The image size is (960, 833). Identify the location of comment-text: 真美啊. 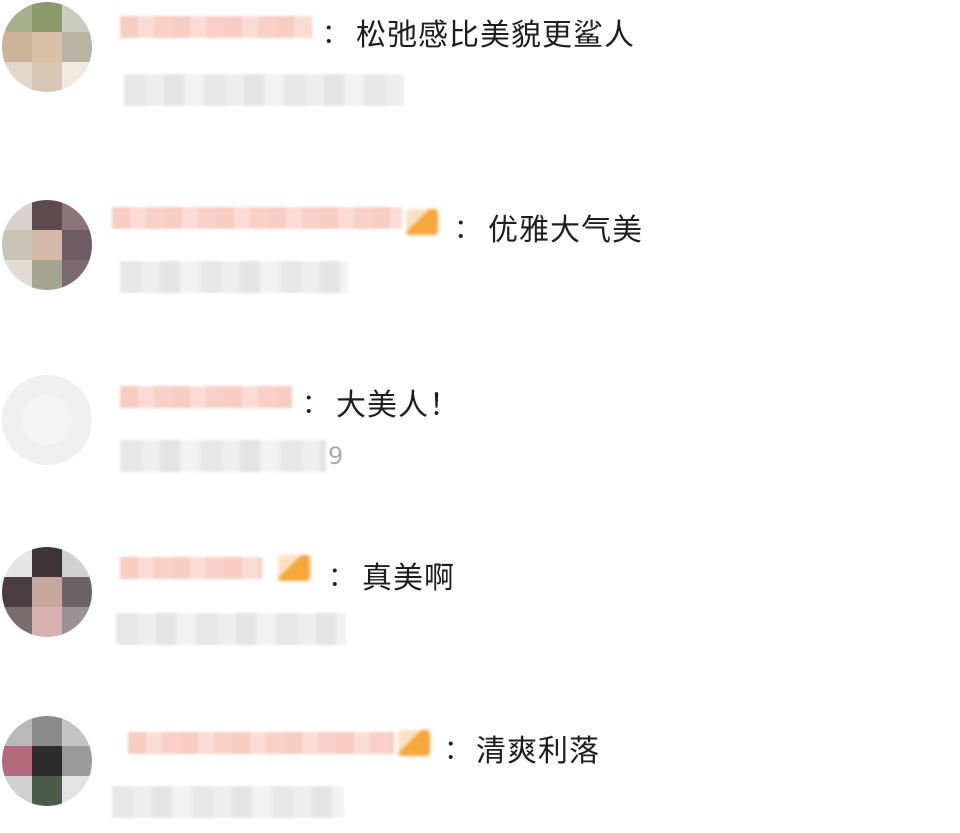
(408, 578).